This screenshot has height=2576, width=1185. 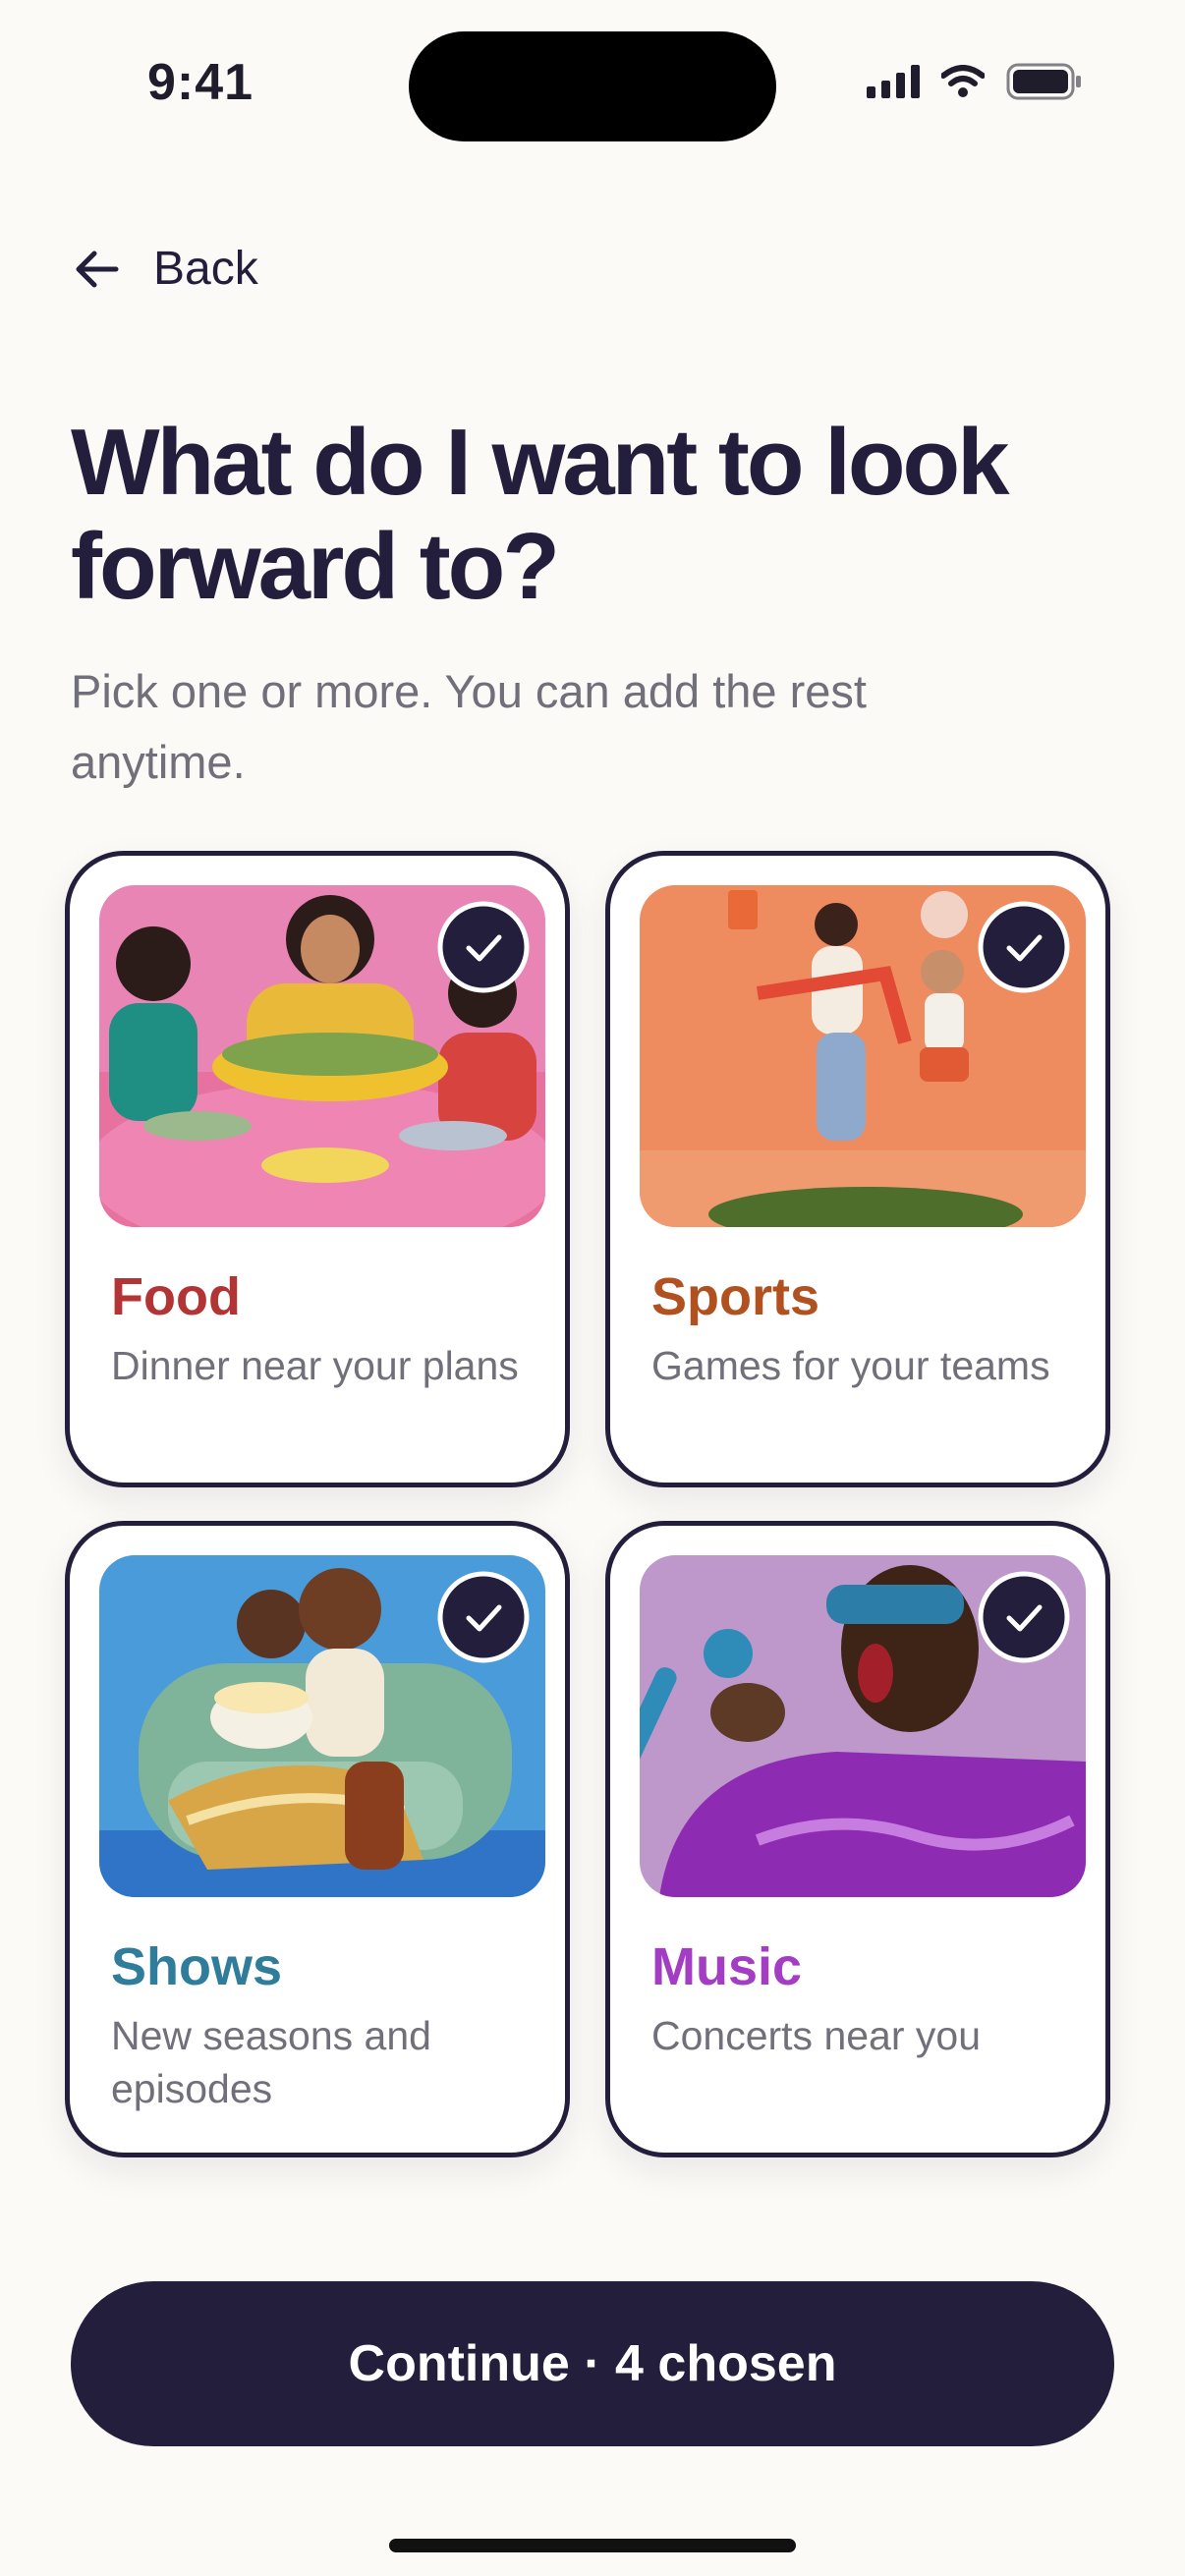 I want to click on continue-button: Continue · 4 chosen, so click(x=592, y=2363).